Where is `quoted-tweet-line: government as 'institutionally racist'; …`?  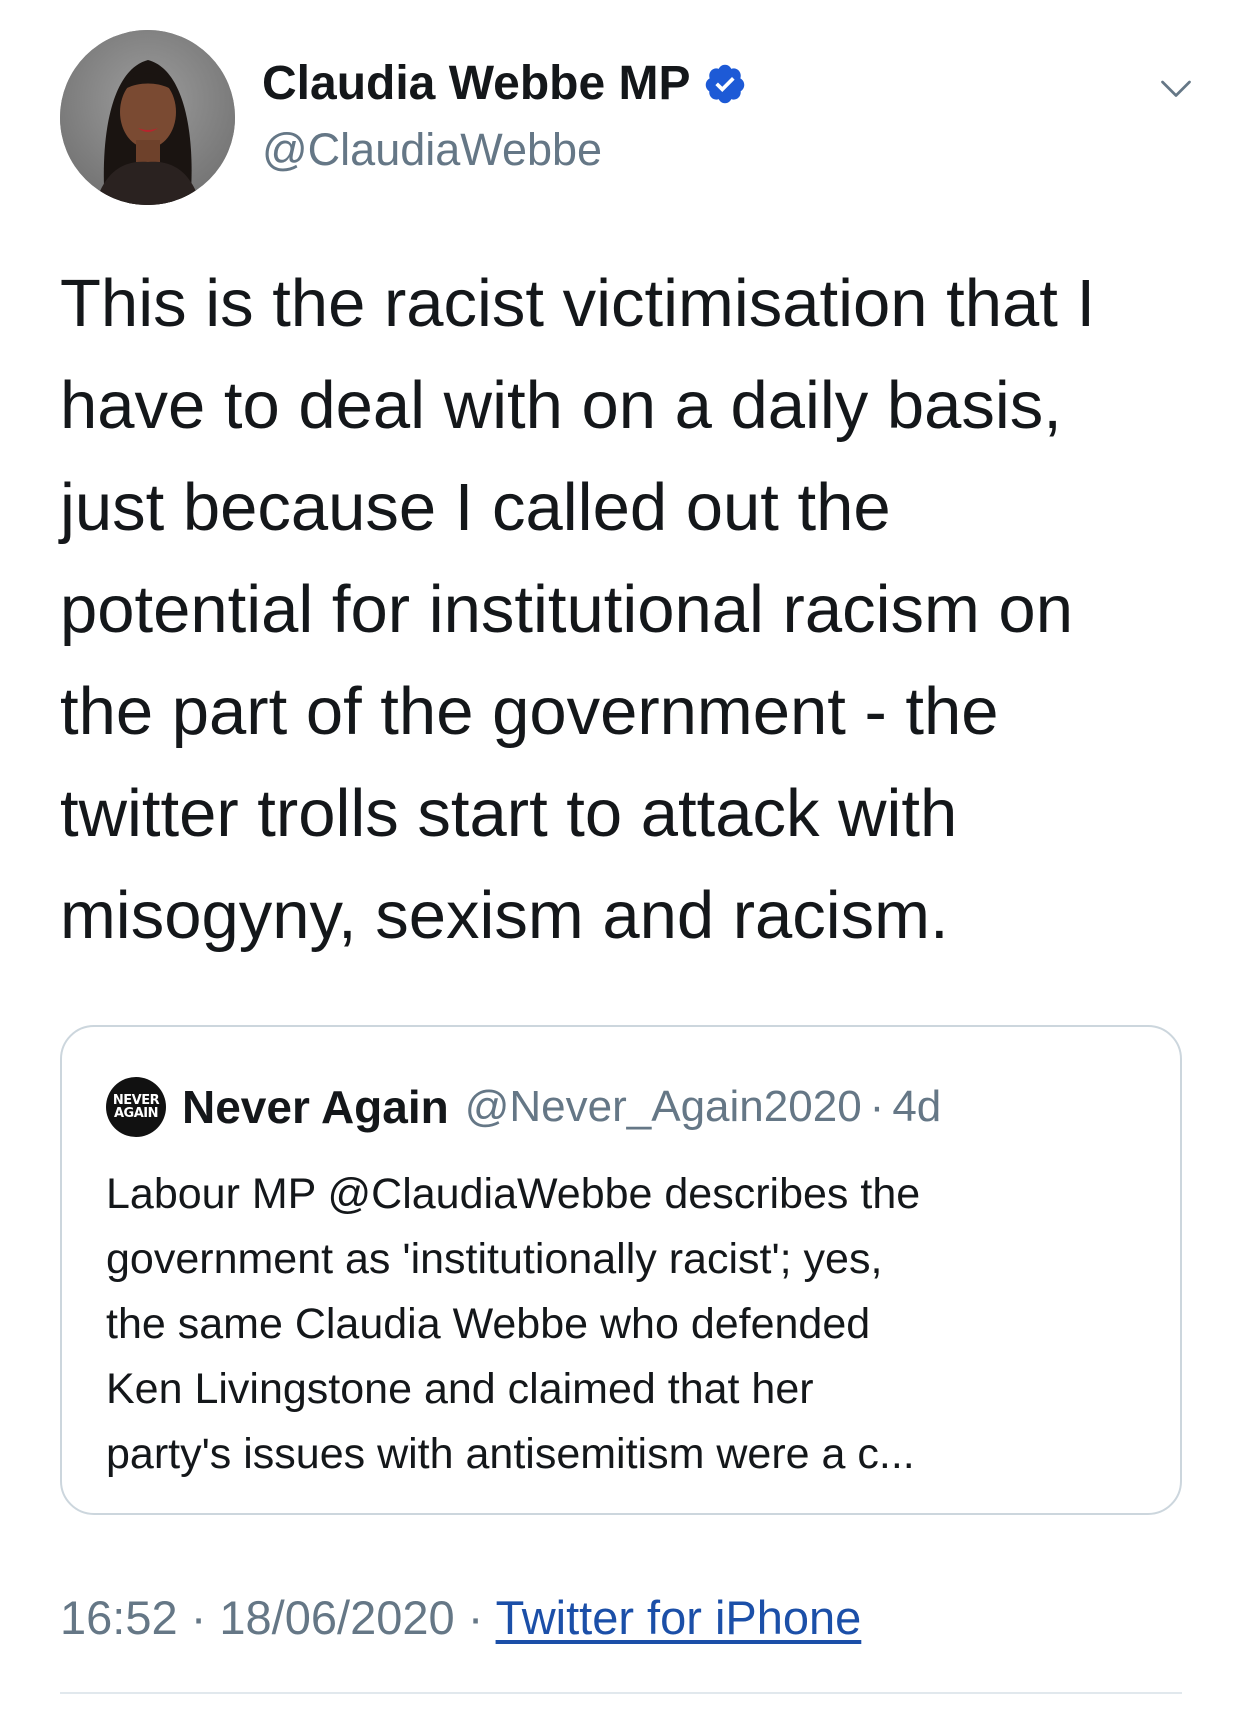
quoted-tweet-line: government as 'institutionally racist'; … is located at coordinates (494, 1259).